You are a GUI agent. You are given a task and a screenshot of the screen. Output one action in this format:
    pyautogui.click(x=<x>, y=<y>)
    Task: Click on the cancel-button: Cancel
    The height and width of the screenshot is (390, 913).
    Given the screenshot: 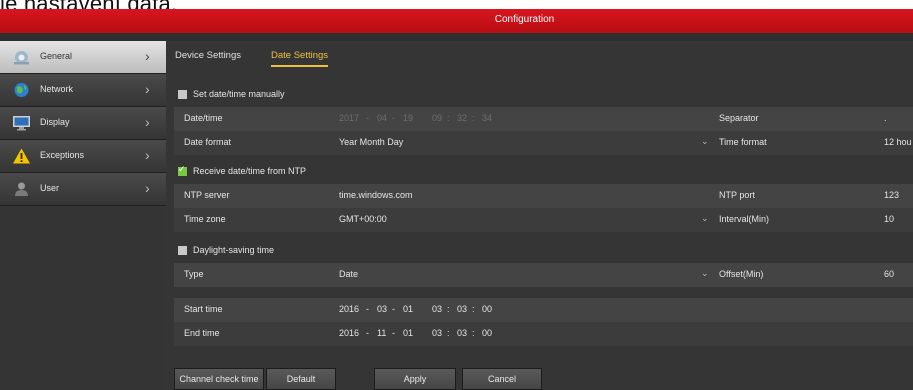 What is the action you would take?
    pyautogui.click(x=502, y=379)
    